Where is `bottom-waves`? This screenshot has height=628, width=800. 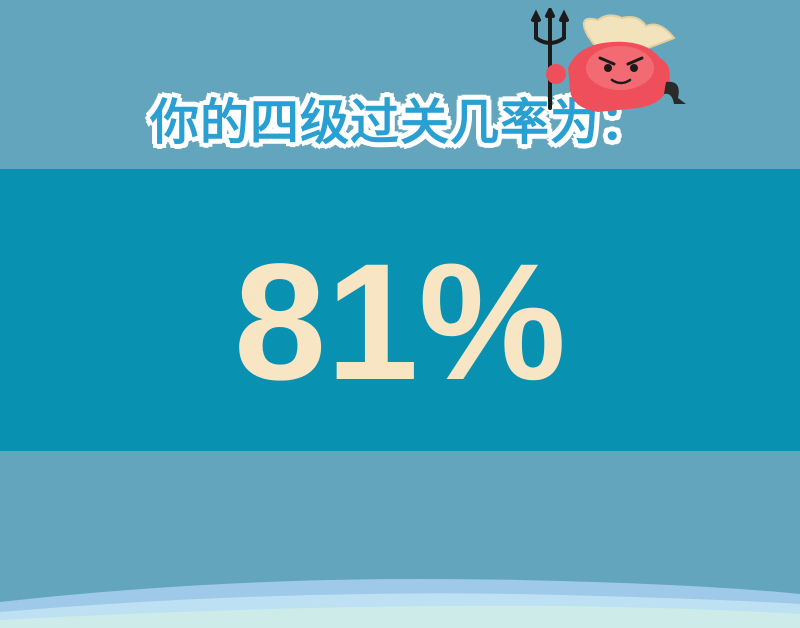
bottom-waves is located at coordinates (400, 603).